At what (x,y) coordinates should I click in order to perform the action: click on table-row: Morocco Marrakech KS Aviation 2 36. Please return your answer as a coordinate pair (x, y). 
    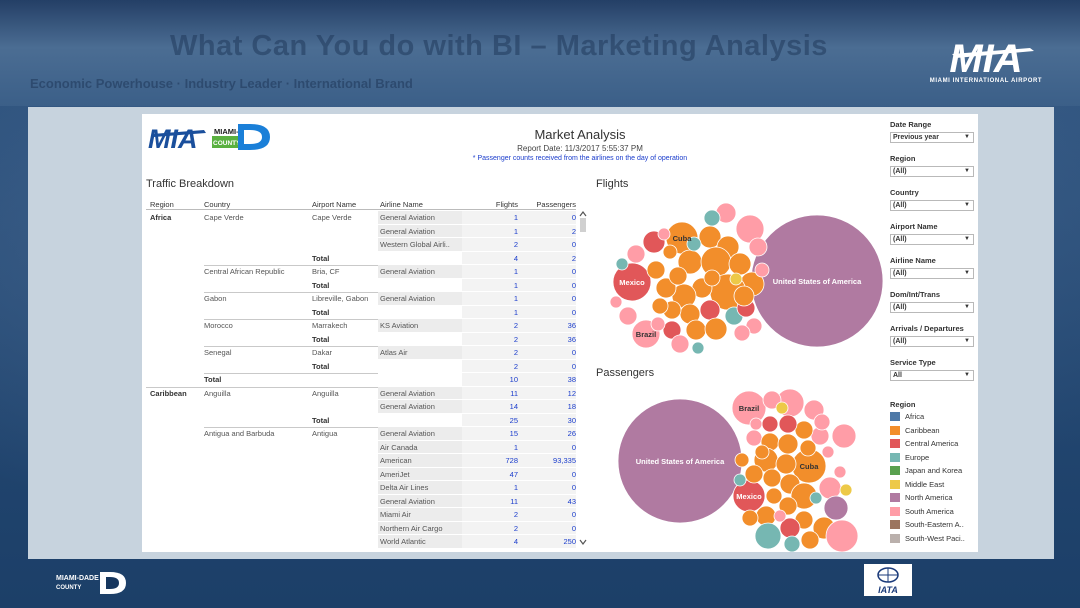
    Looking at the image, I should click on (361, 326).